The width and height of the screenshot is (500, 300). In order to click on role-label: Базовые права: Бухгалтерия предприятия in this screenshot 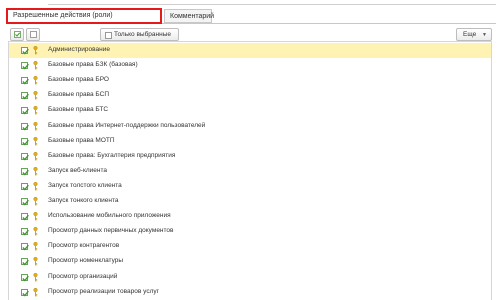, I will do `click(112, 155)`.